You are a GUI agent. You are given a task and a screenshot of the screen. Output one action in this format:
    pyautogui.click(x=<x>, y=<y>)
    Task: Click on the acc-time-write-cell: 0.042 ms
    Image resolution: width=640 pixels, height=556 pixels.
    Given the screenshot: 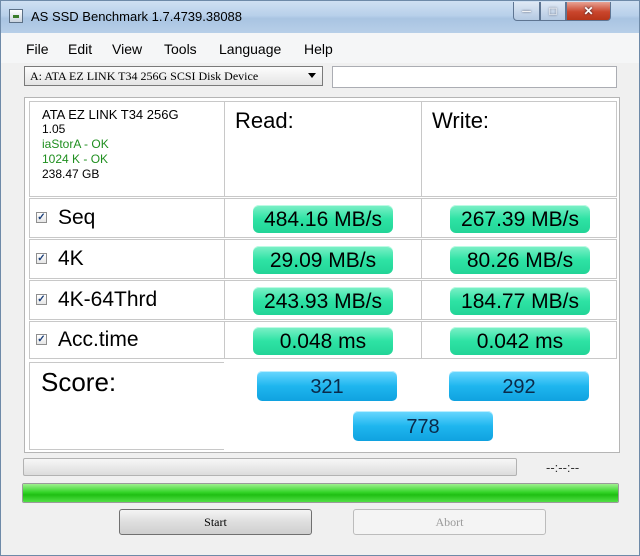 What is the action you would take?
    pyautogui.click(x=519, y=340)
    